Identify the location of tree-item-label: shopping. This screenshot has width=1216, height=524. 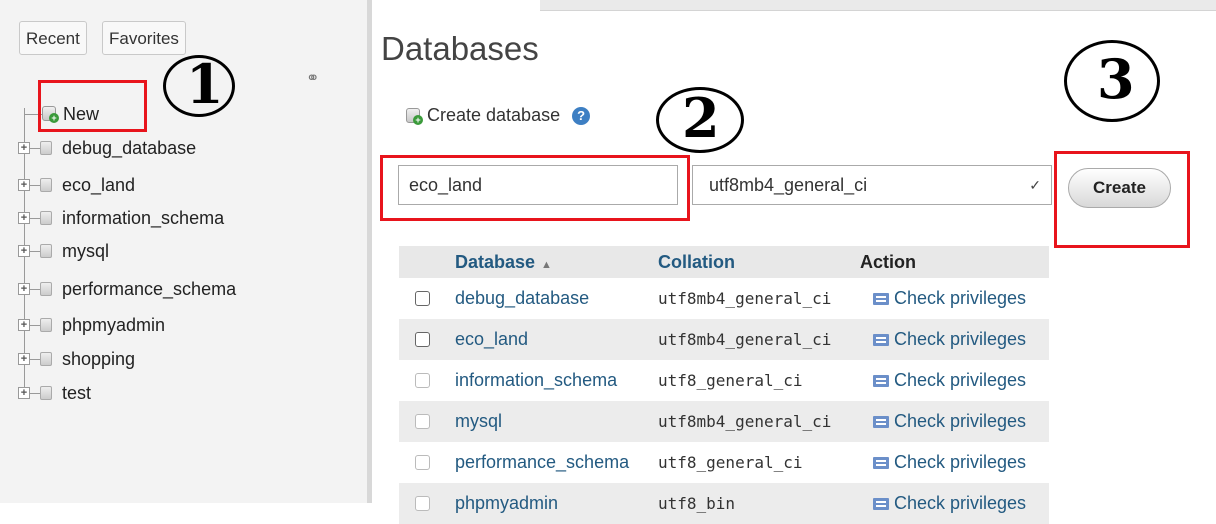
(99, 358).